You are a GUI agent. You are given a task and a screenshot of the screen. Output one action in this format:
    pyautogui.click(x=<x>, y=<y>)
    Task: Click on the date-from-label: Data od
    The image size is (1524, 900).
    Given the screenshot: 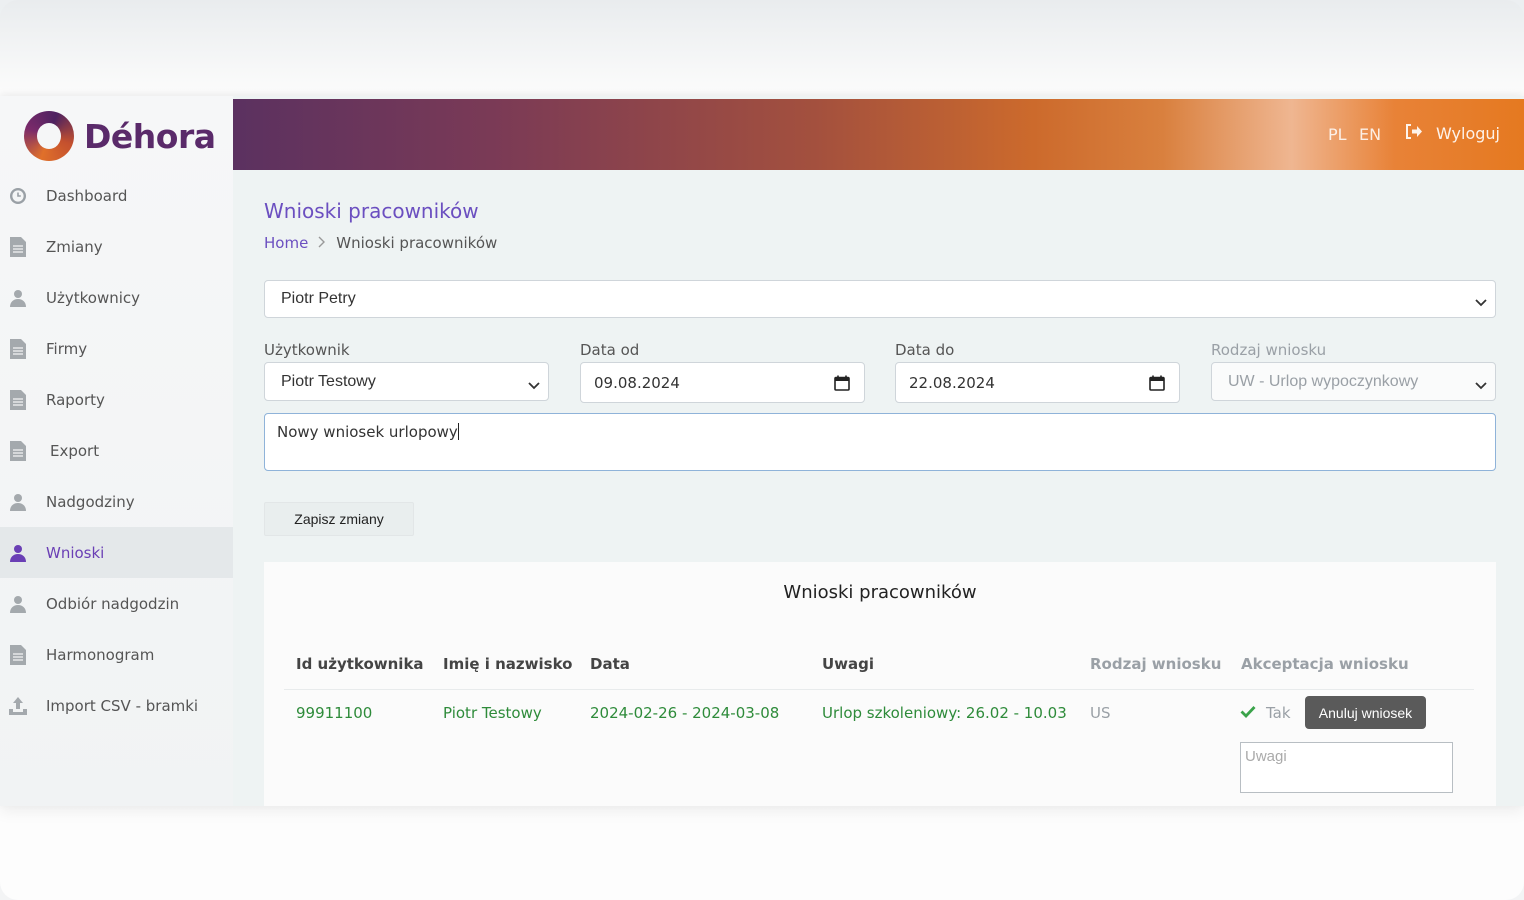 What is the action you would take?
    pyautogui.click(x=610, y=350)
    